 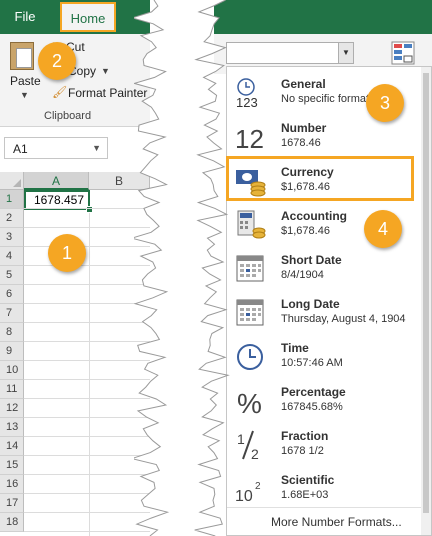 I want to click on number-12-icon: 12, so click(x=251, y=137).